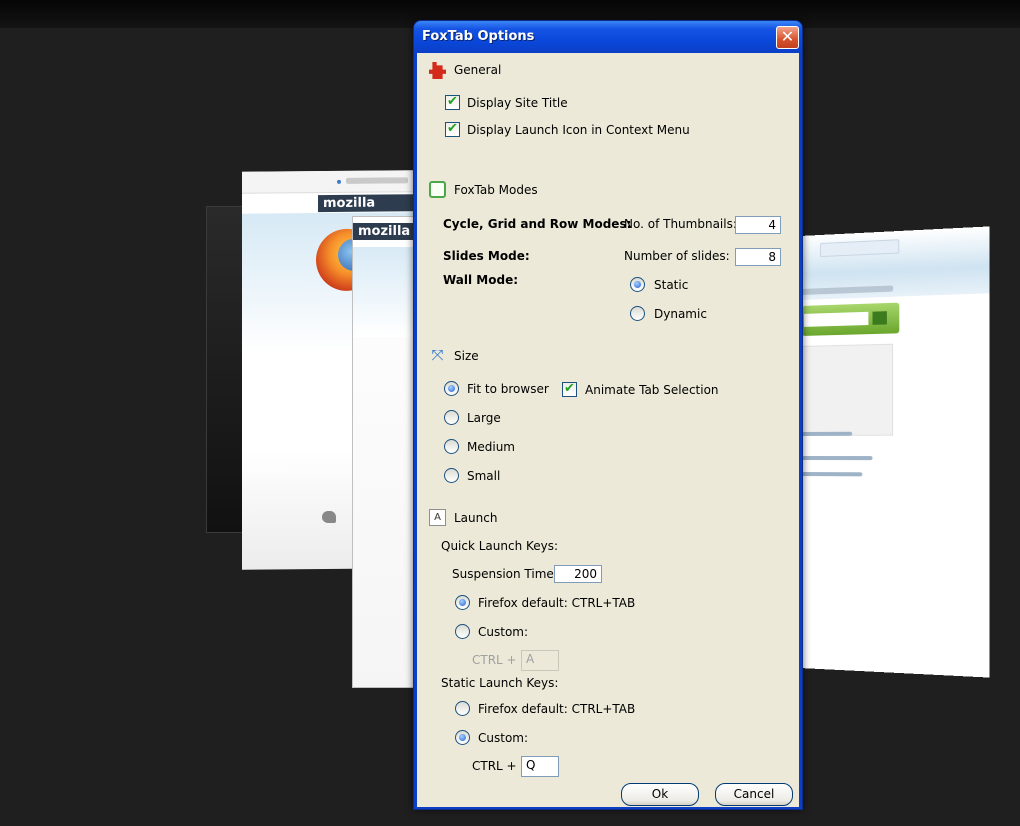 The height and width of the screenshot is (826, 1020). Describe the element at coordinates (476, 518) in the screenshot. I see `section-launch-label: Launch` at that location.